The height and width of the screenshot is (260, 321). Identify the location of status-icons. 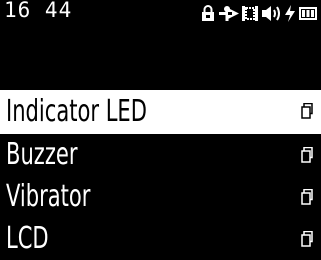
(258, 13).